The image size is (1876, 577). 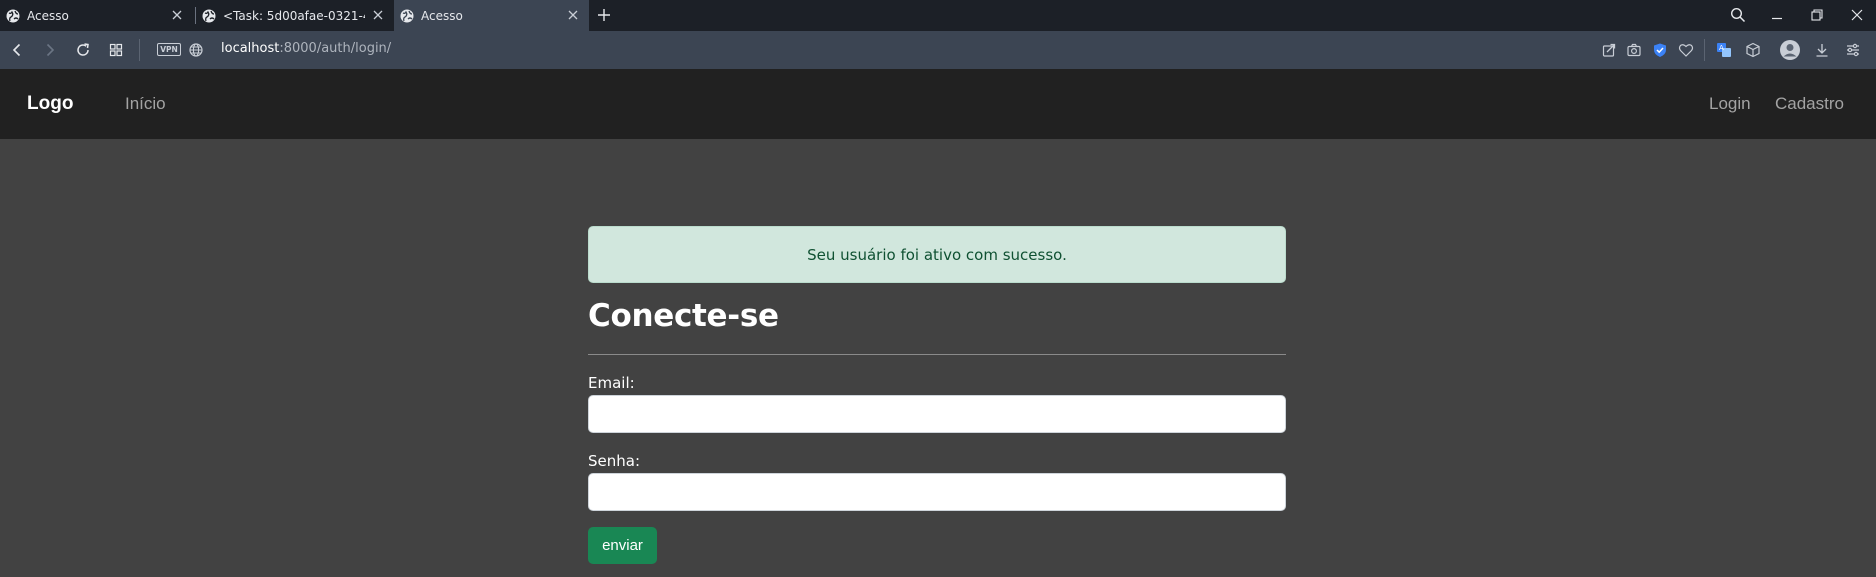 I want to click on password-field, so click(x=937, y=492).